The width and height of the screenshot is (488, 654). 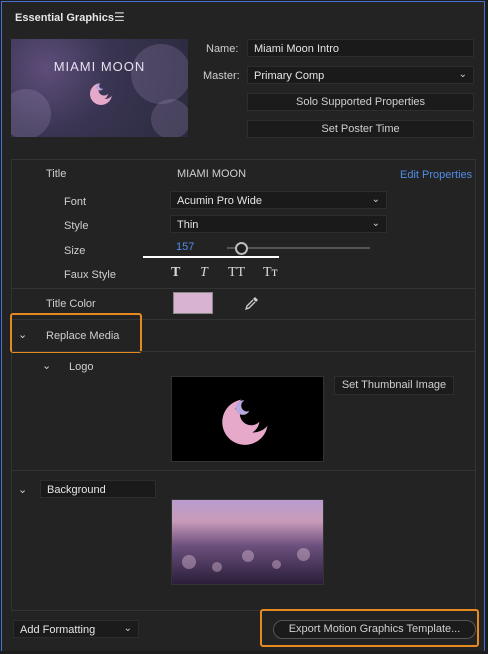 What do you see at coordinates (360, 48) in the screenshot?
I see `name-field: Miami Moon Intro` at bounding box center [360, 48].